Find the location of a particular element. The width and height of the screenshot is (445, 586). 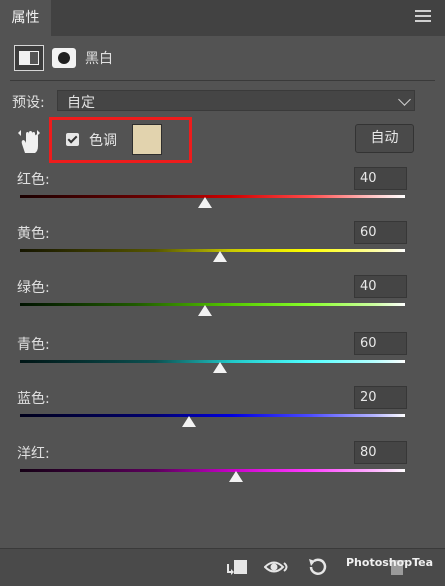

reset-icon is located at coordinates (317, 567).